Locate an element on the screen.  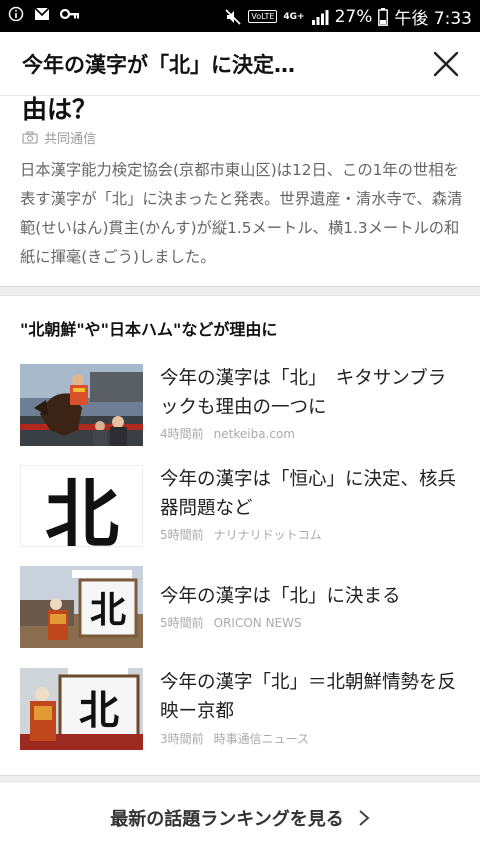
related-item-title: 今年の漢字は「北」 キタサンブラックも理由の一つに is located at coordinates (303, 393).